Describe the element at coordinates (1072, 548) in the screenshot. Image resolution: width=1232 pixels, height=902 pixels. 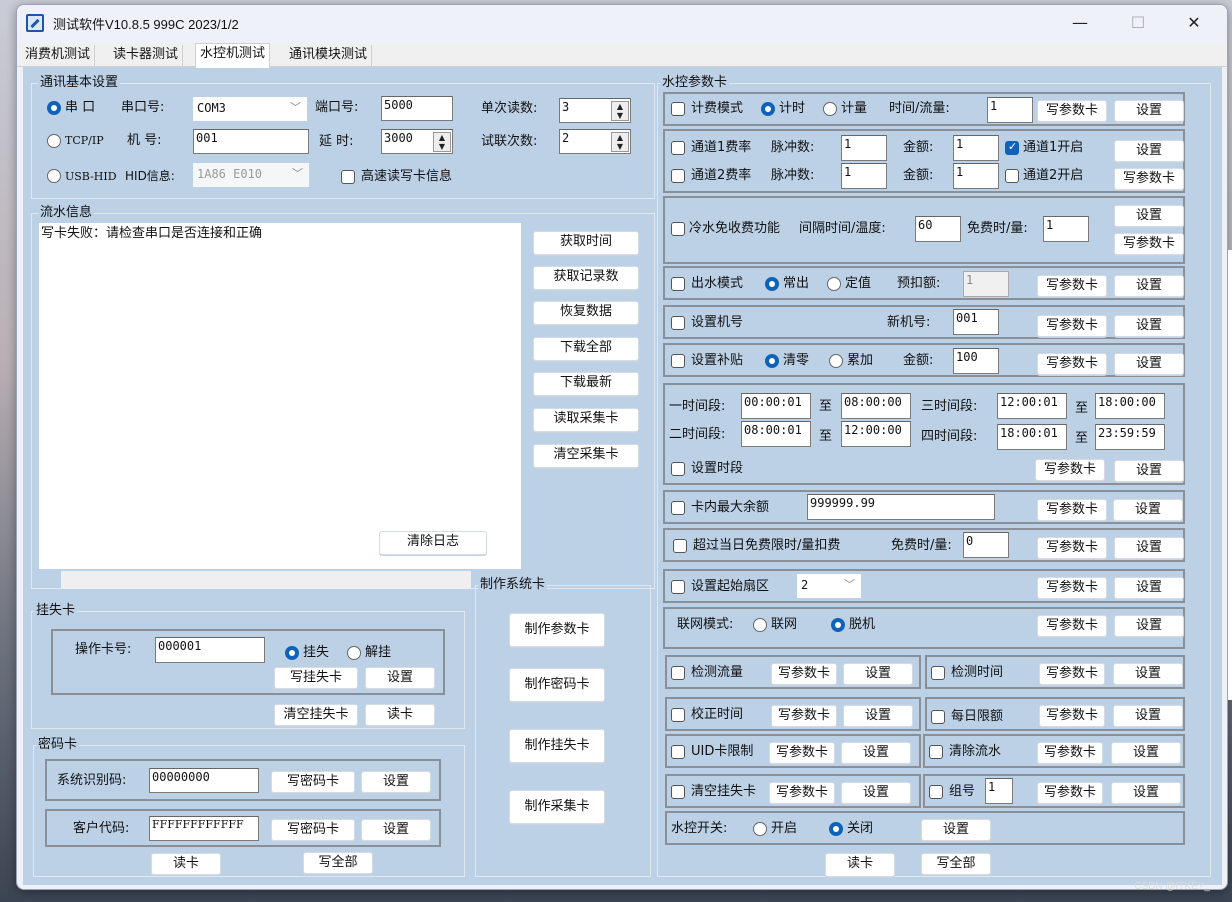
I see `over-free-write-button: 写参数卡` at that location.